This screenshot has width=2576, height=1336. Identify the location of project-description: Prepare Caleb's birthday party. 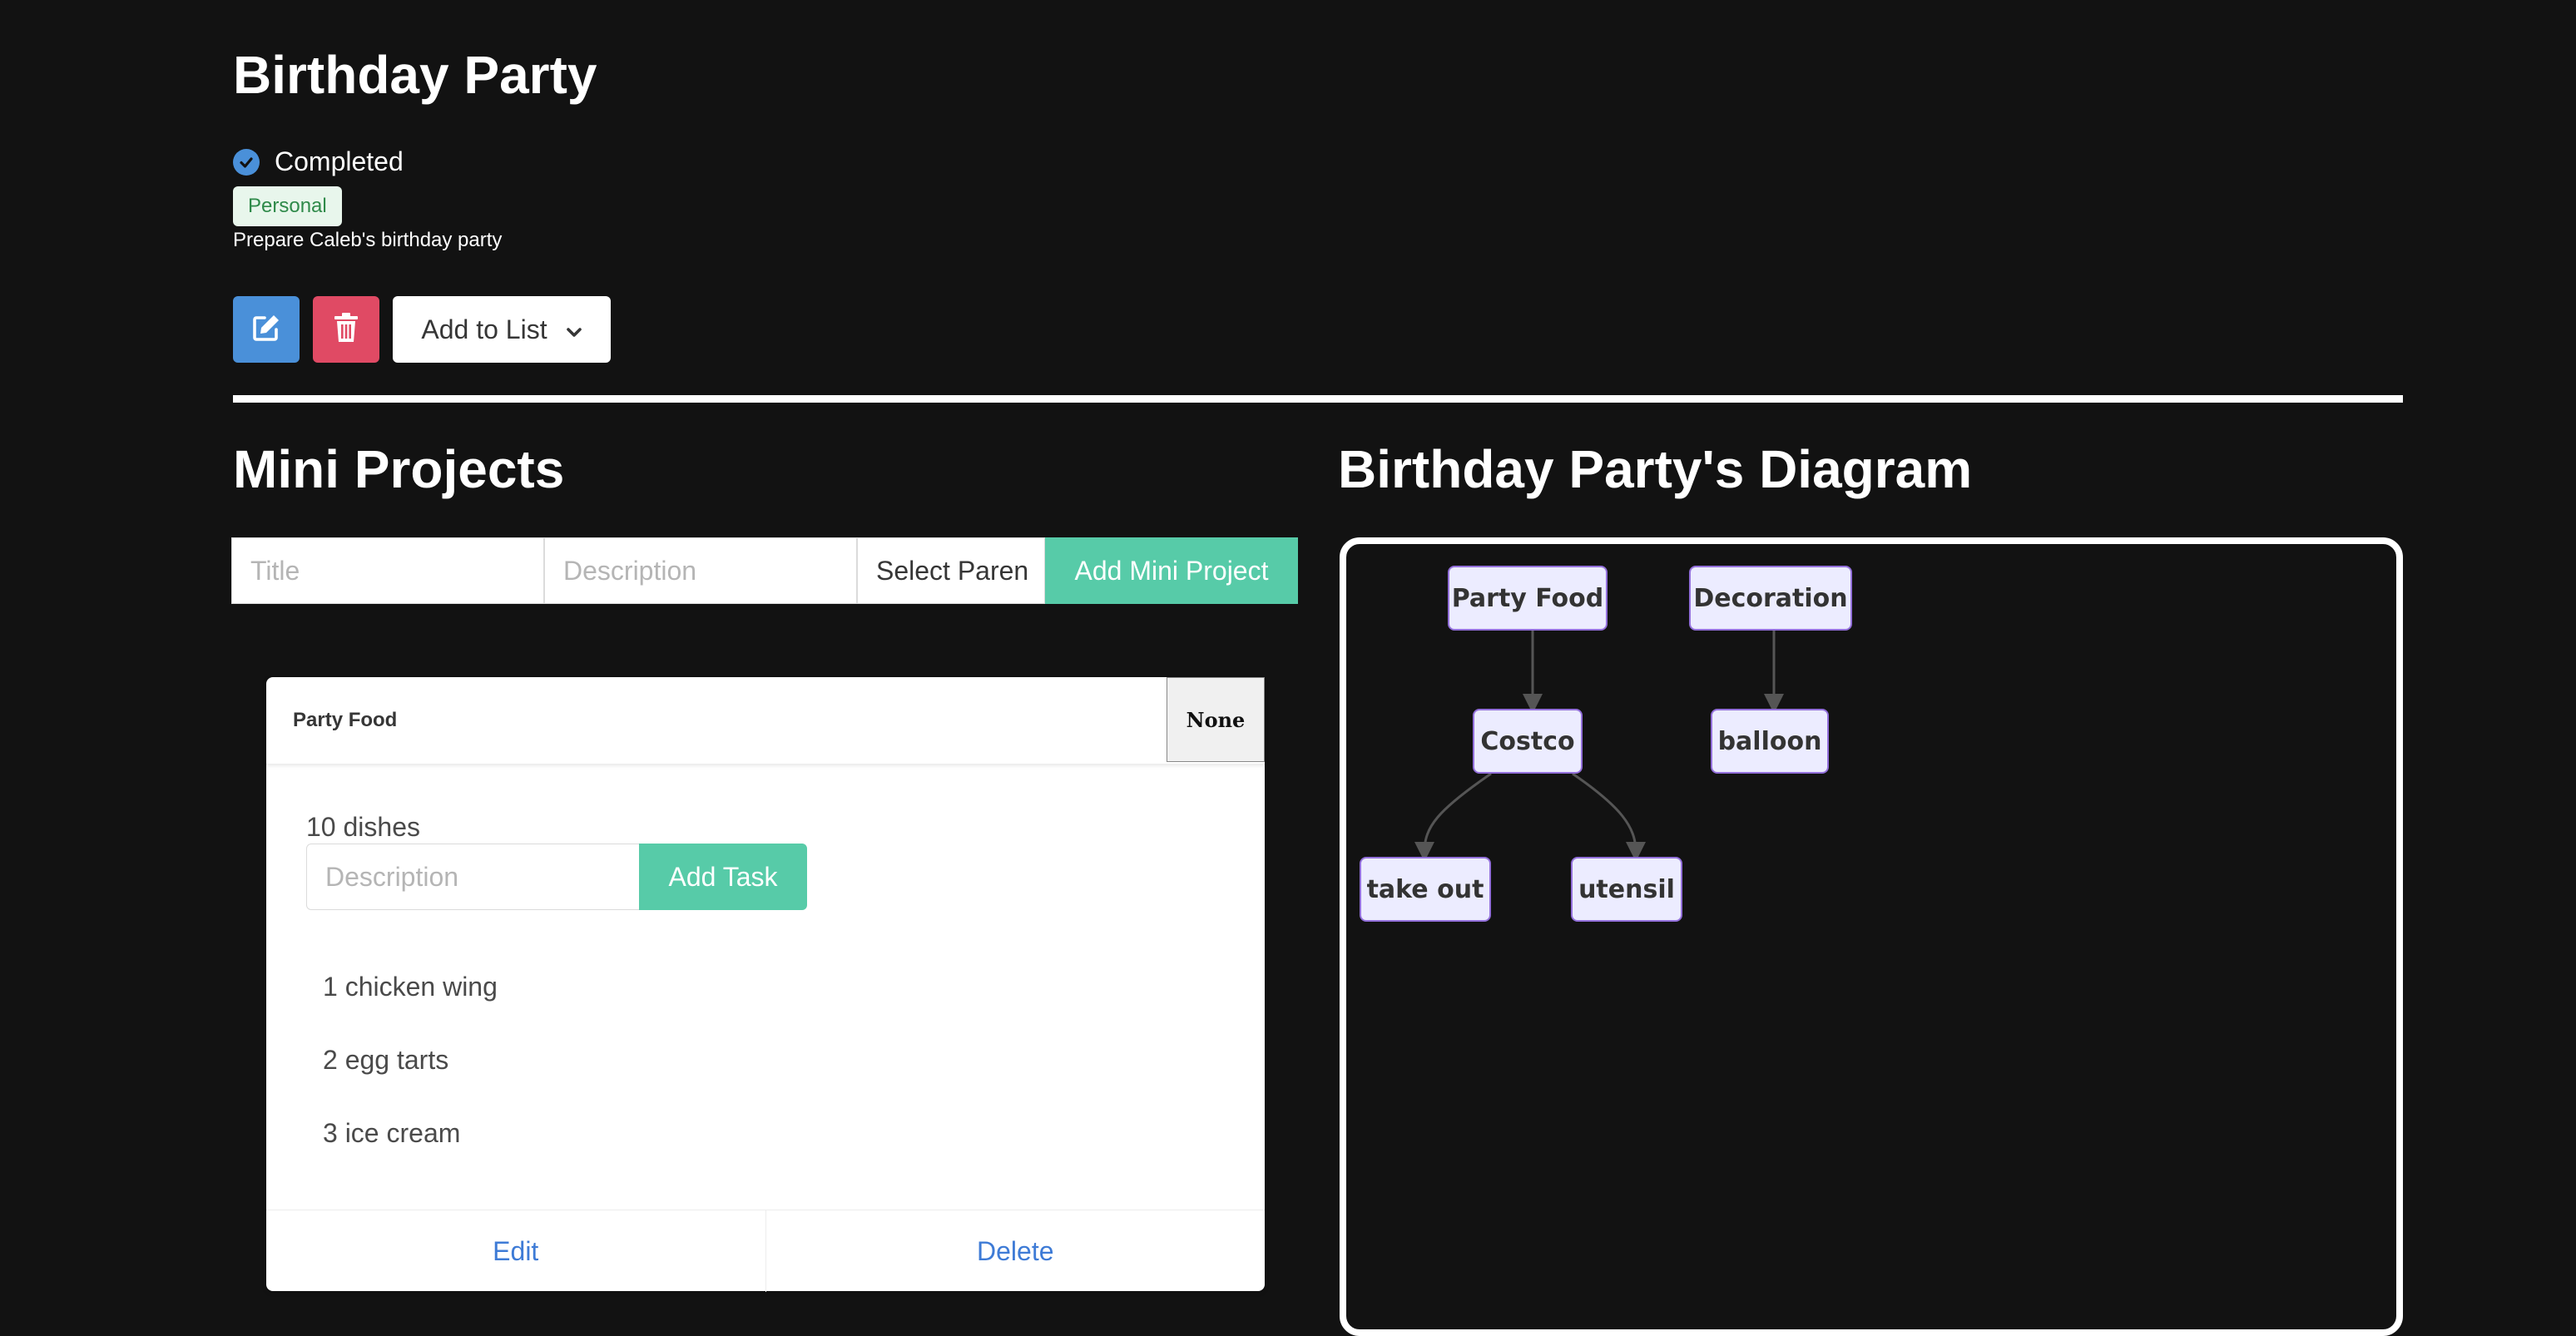
(368, 240).